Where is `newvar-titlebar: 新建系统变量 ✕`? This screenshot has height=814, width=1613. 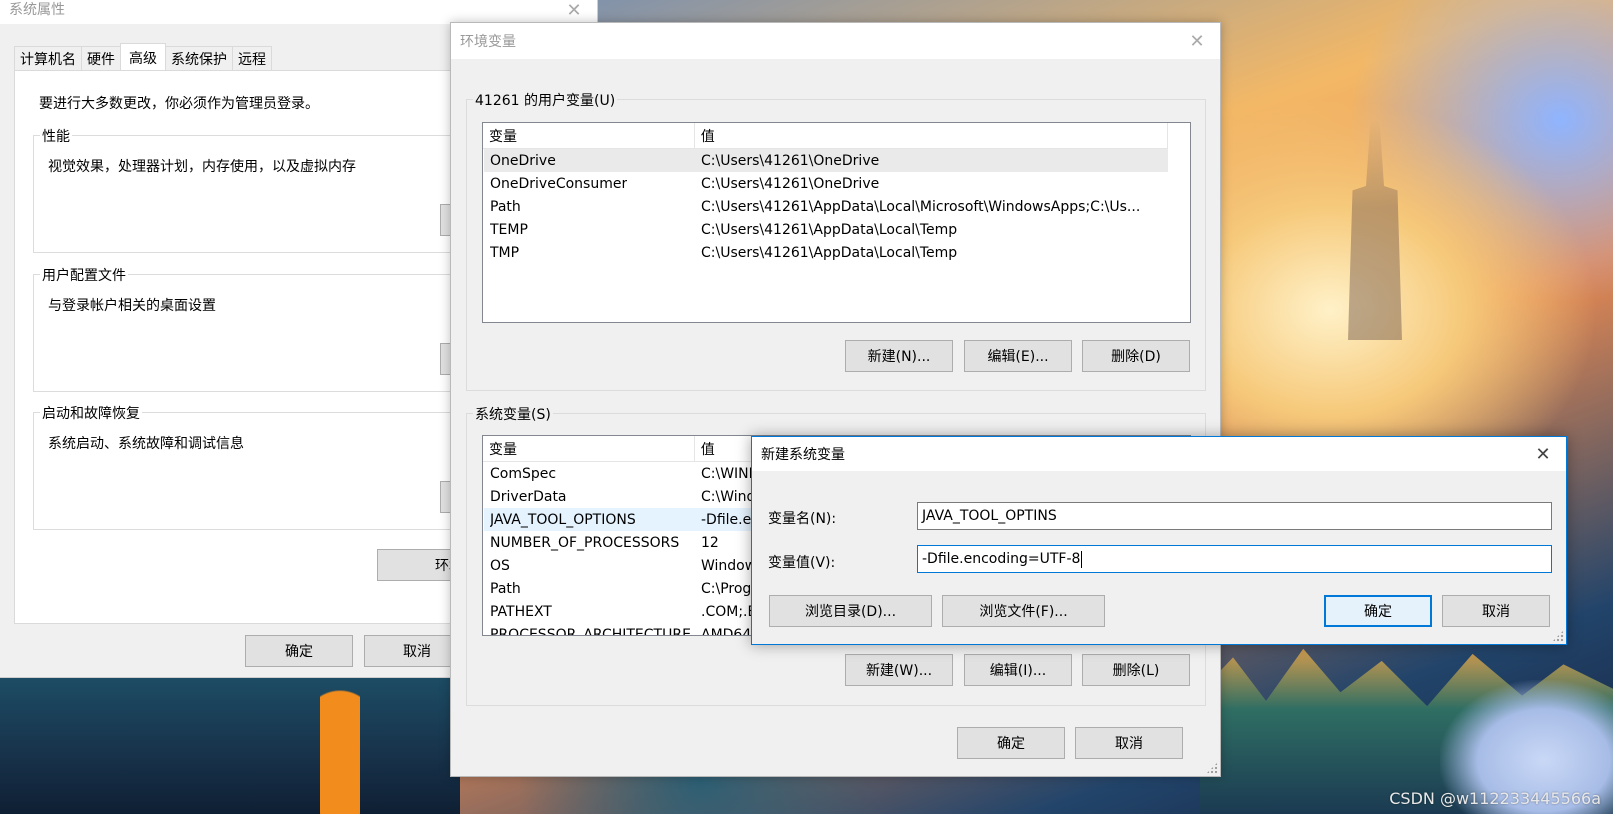
newvar-titlebar: 新建系统变量 ✕ is located at coordinates (1159, 454).